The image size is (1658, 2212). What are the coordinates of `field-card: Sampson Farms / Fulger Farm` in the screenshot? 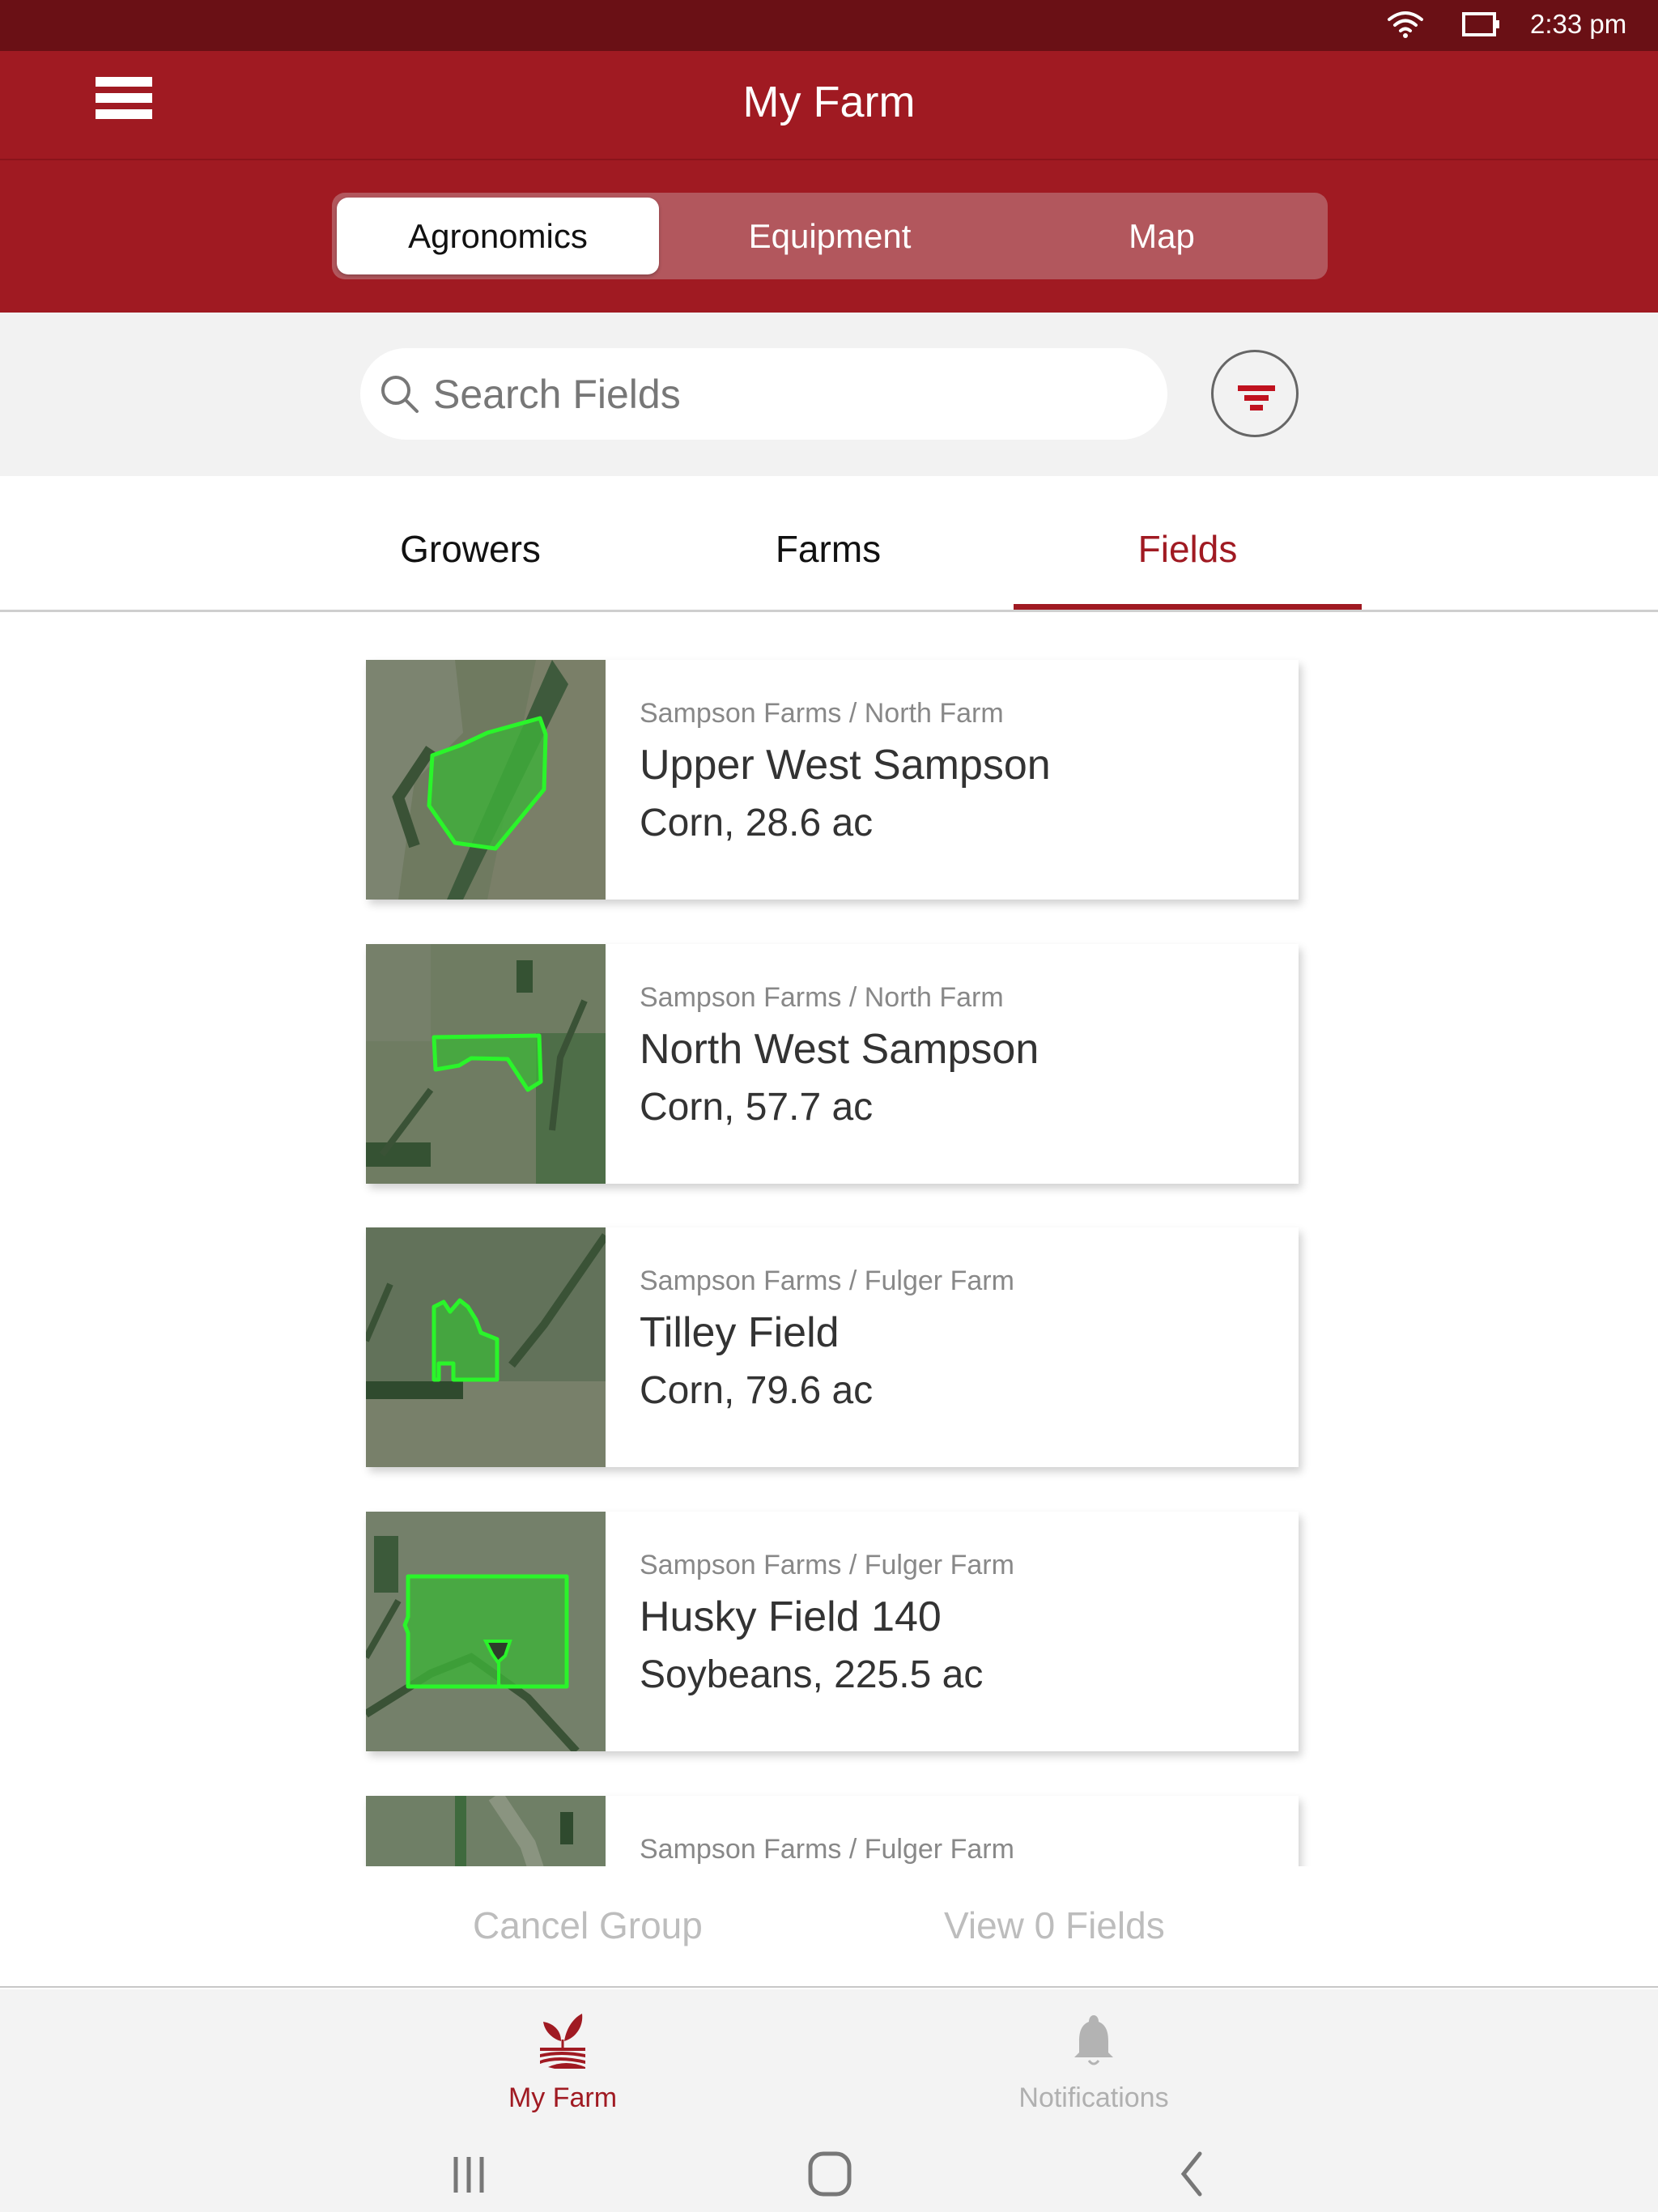 It's located at (832, 1831).